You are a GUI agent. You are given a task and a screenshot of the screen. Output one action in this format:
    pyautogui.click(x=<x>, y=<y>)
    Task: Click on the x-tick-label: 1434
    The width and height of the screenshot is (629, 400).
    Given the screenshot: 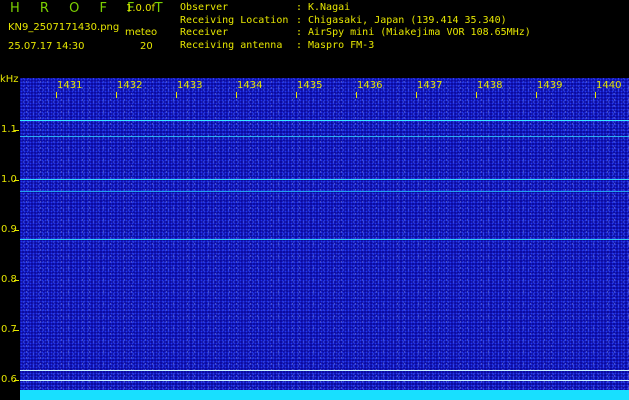 What is the action you would take?
    pyautogui.click(x=250, y=85)
    